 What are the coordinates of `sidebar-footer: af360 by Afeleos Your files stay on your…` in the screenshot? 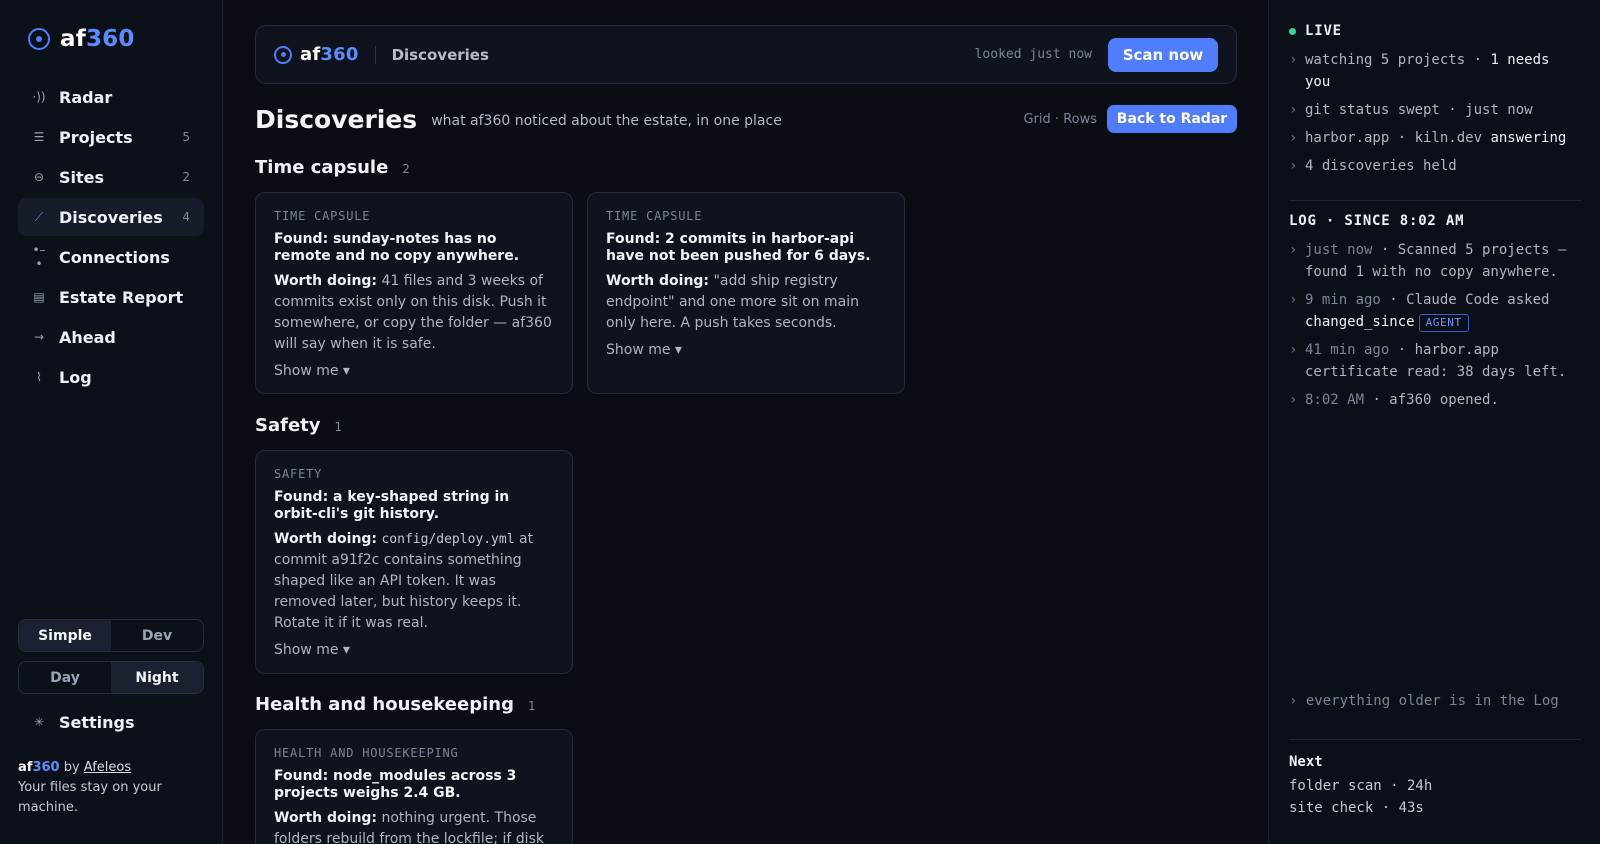 It's located at (113, 788).